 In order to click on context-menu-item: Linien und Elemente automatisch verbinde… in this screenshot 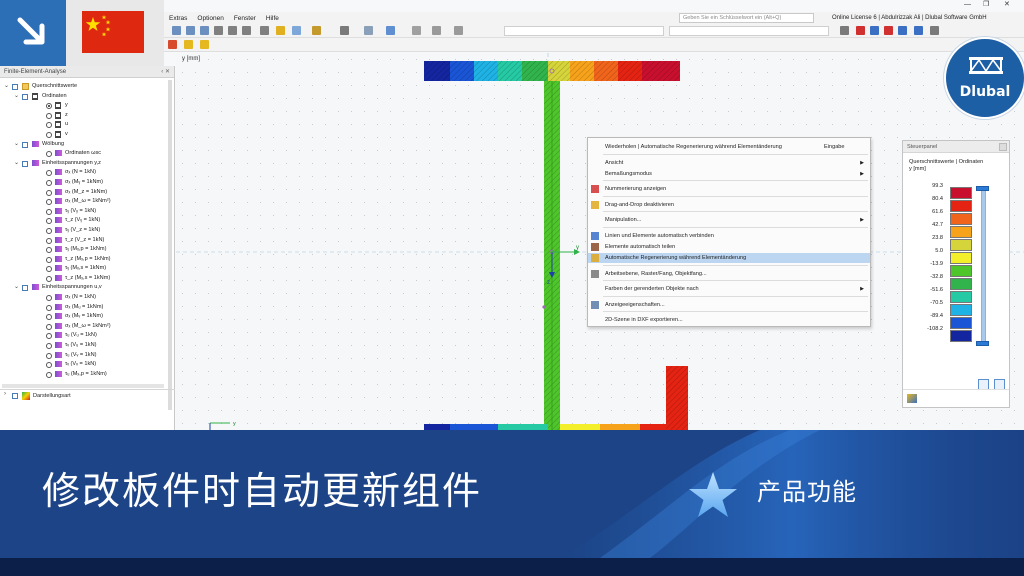, I will do `click(729, 236)`.